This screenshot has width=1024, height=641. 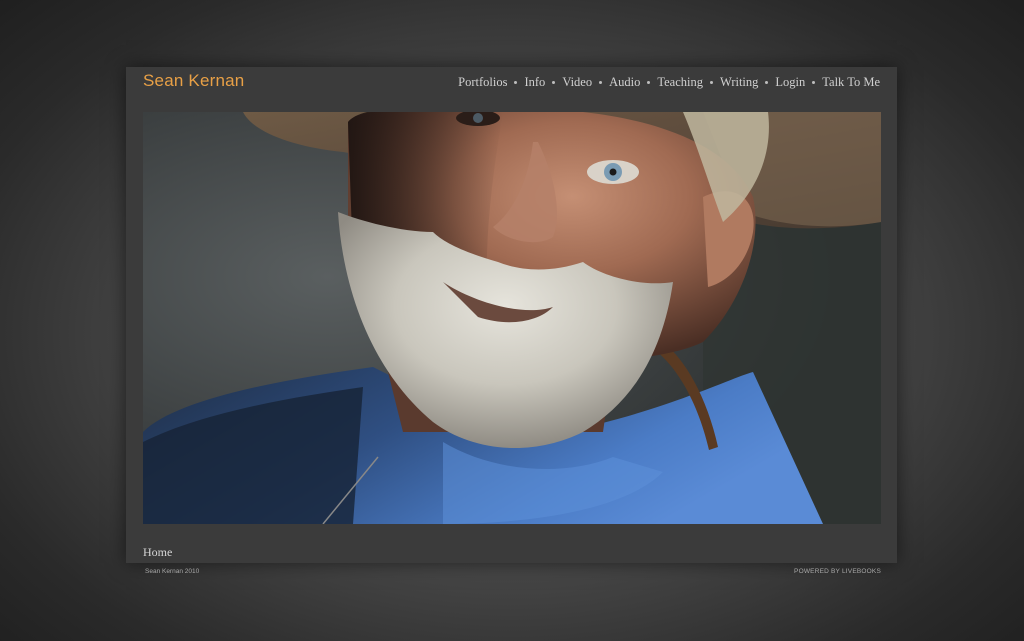 I want to click on nav-item-talk-to-me: Talk To Me, so click(x=851, y=82).